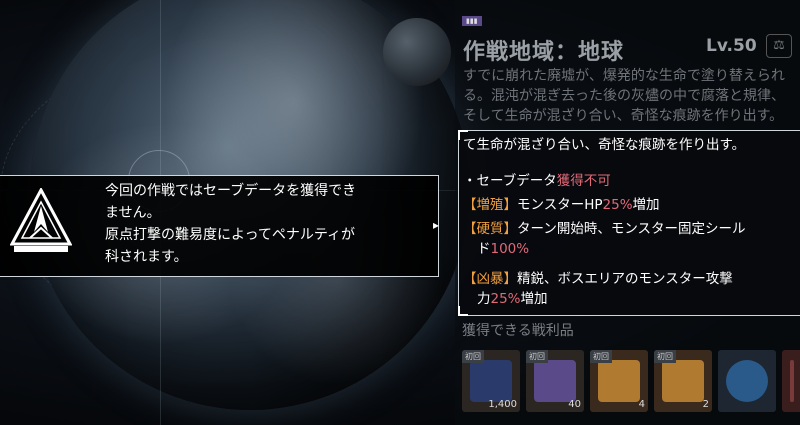 This screenshot has width=800, height=425. What do you see at coordinates (490, 279) in the screenshot?
I see `modifier-tag: 【凶暴】` at bounding box center [490, 279].